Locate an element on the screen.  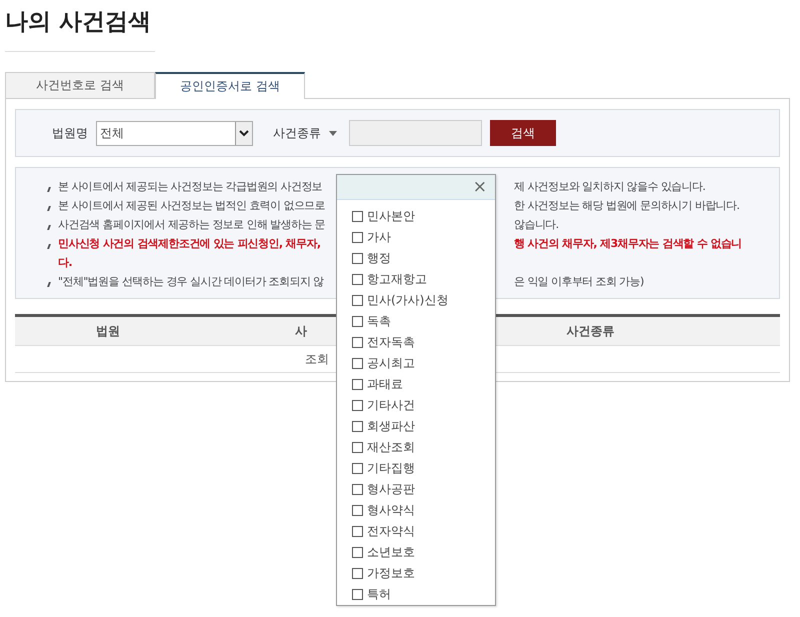
case-type-option: 형사약식 is located at coordinates (423, 510).